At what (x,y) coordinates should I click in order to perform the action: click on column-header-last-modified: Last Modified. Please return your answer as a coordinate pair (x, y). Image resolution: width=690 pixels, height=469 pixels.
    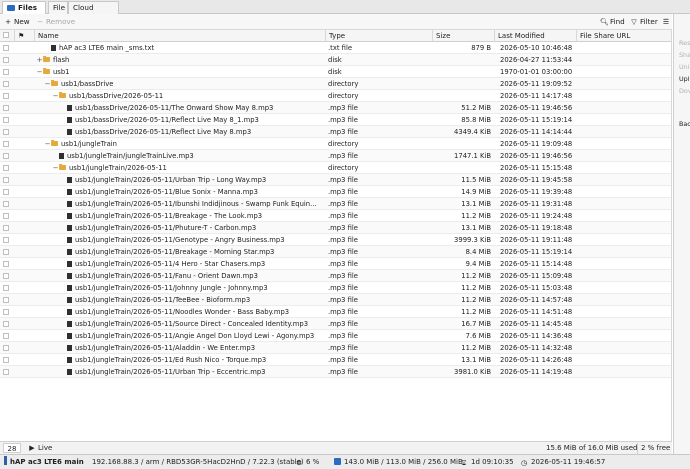
    Looking at the image, I should click on (535, 36).